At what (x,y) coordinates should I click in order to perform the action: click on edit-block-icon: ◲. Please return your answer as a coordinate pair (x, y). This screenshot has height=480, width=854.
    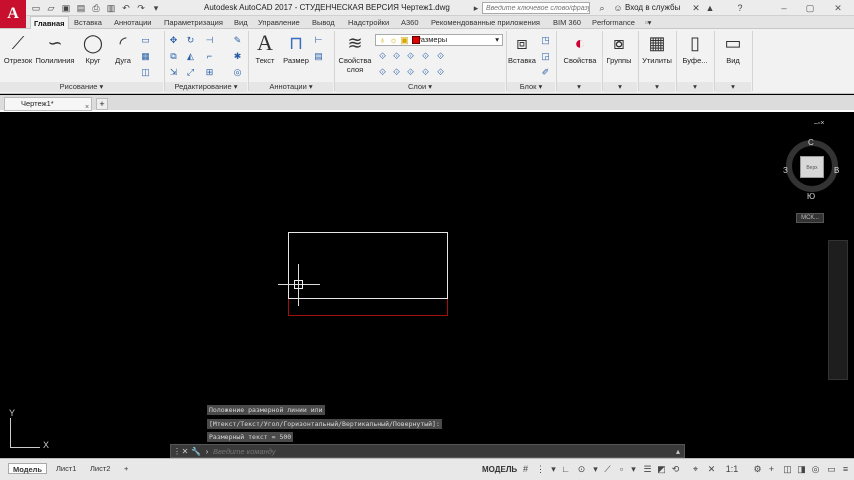
    Looking at the image, I should click on (545, 56).